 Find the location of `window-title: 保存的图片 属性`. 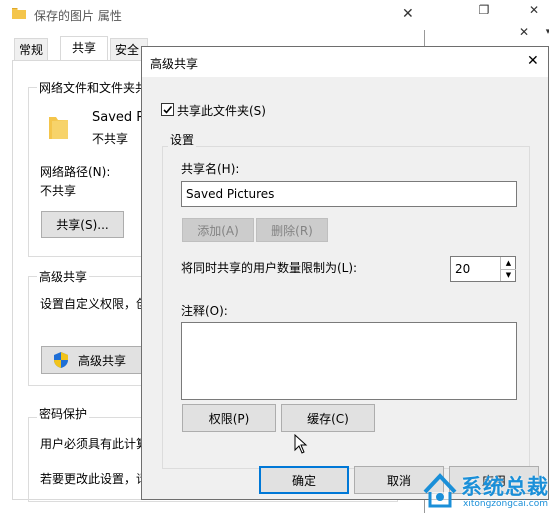

window-title: 保存的图片 属性 is located at coordinates (78, 16).